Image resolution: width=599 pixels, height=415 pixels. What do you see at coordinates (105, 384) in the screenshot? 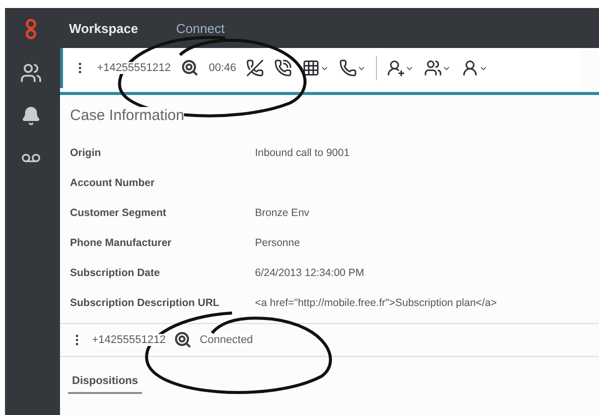
I see `tab: Dispositions` at bounding box center [105, 384].